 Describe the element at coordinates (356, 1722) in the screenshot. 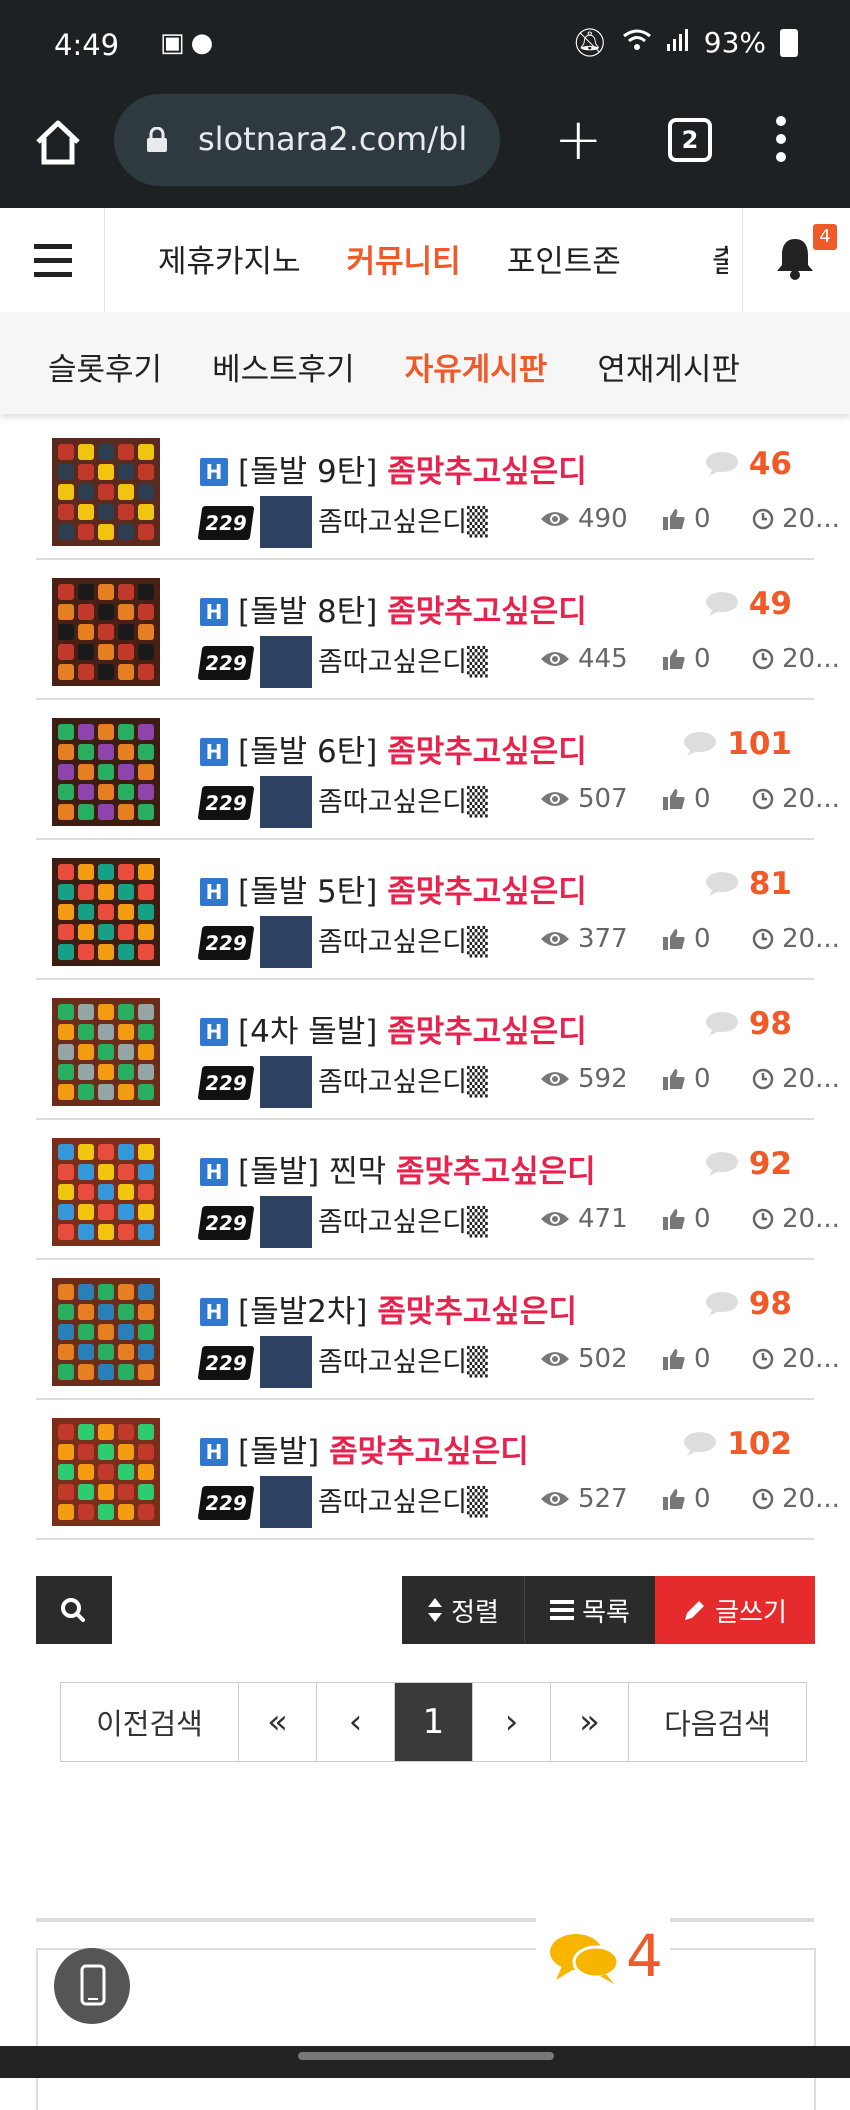

I see `prev-page-button: ‹` at that location.